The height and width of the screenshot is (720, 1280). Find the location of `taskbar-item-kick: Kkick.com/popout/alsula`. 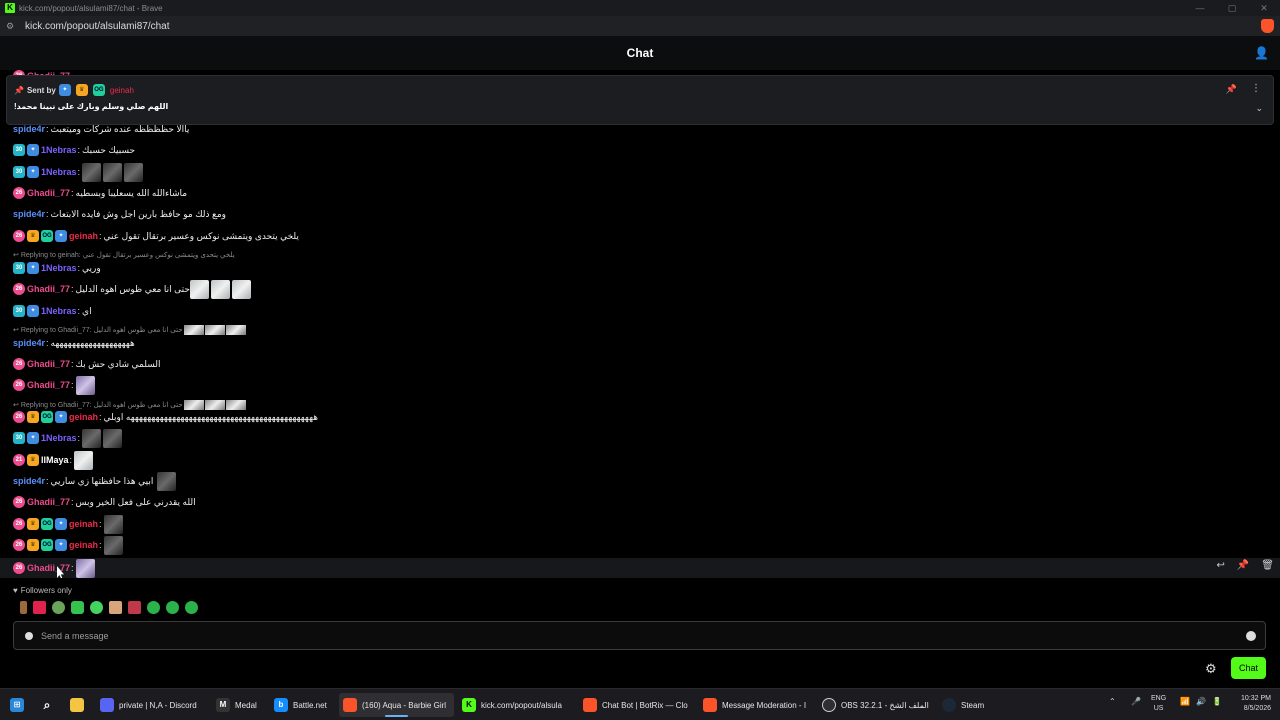

taskbar-item-kick: Kkick.com/popout/alsula is located at coordinates (518, 705).